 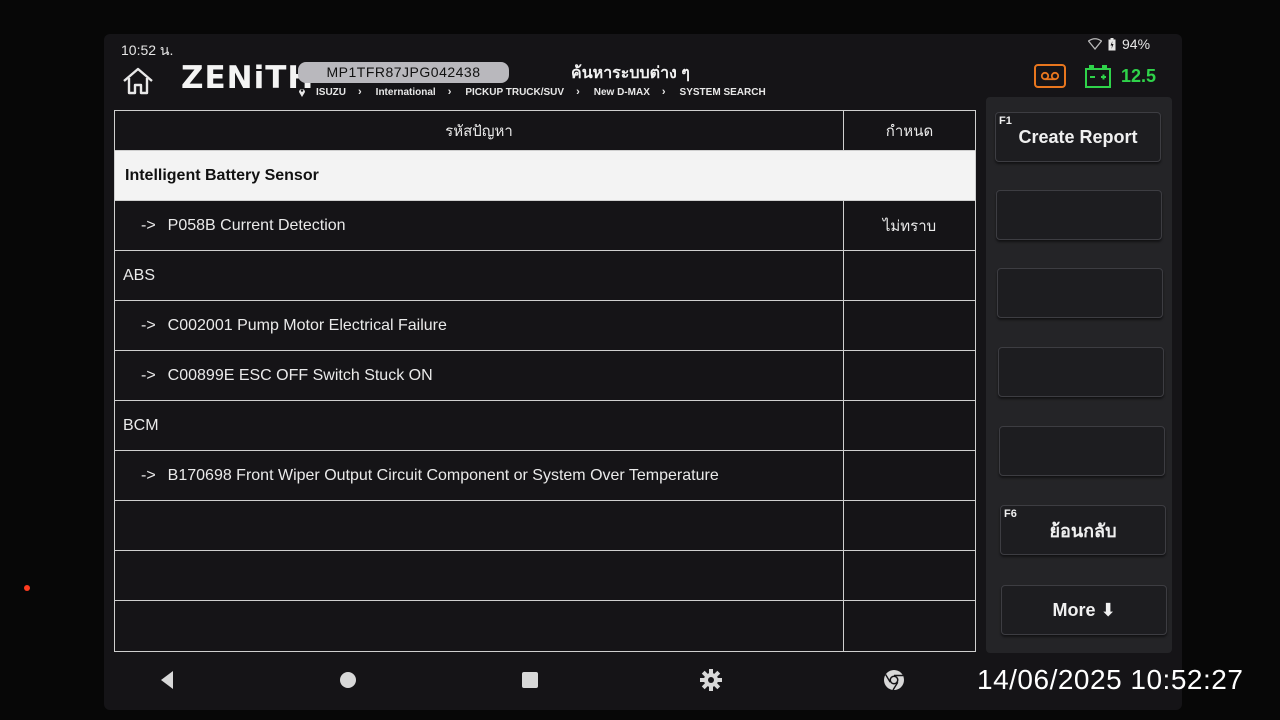 I want to click on dtc-text: C002001 Pump Motor Electrical Failure, so click(x=307, y=325).